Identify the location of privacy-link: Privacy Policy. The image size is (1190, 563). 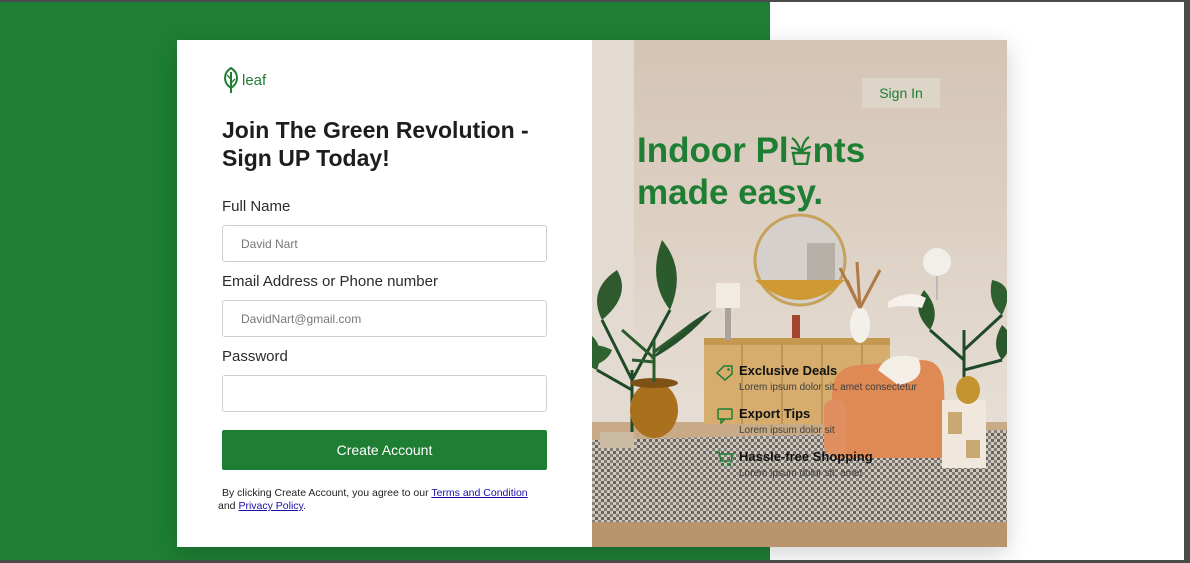
(270, 506).